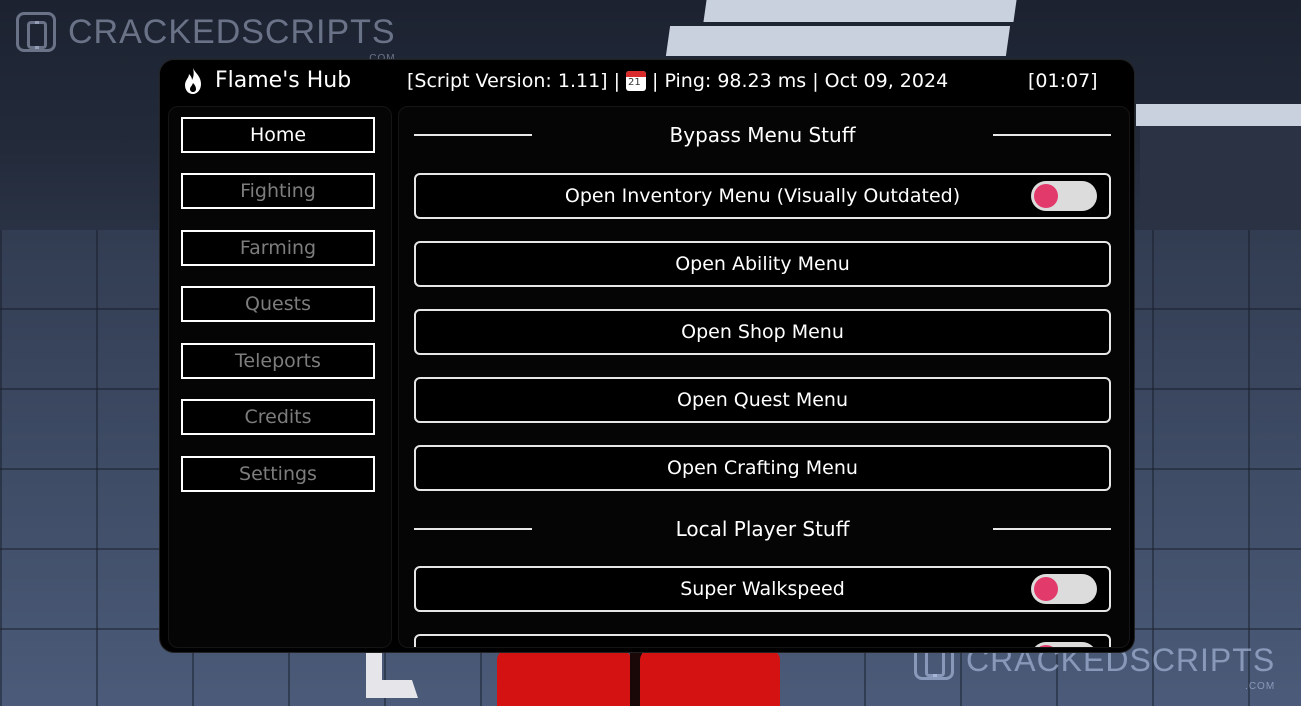 The height and width of the screenshot is (706, 1301). What do you see at coordinates (278, 191) in the screenshot?
I see `sidebar-item-fighting: Fighting` at bounding box center [278, 191].